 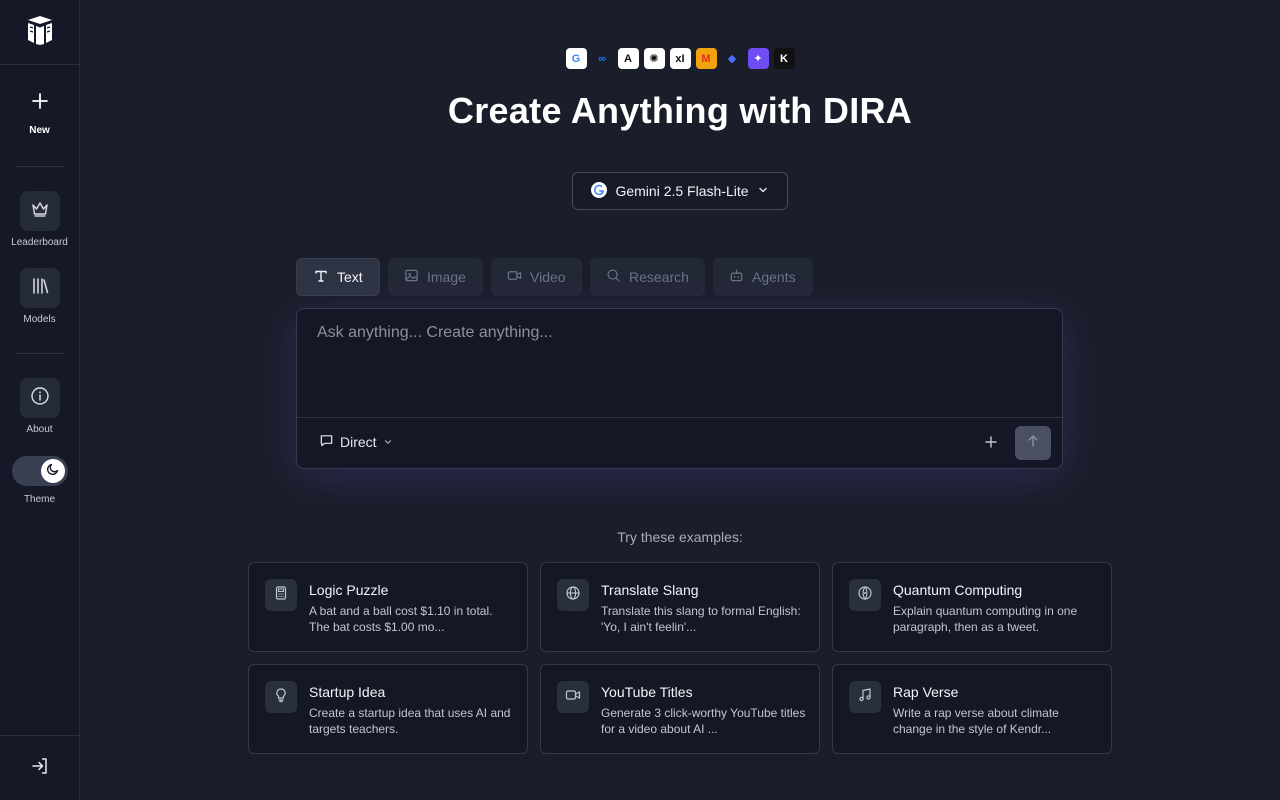 I want to click on theme-knob, so click(x=52, y=471).